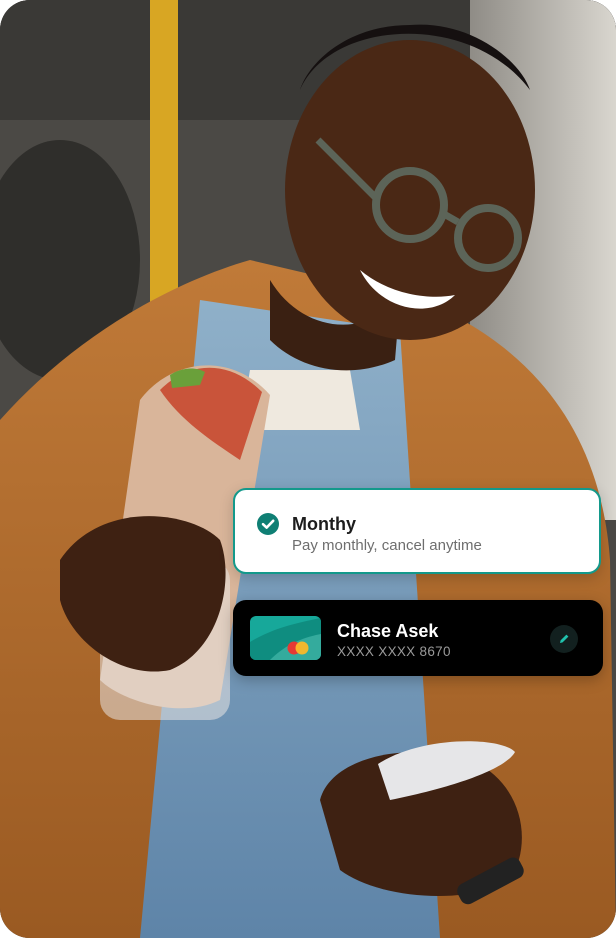 Image resolution: width=616 pixels, height=938 pixels. I want to click on pencil-icon, so click(564, 638).